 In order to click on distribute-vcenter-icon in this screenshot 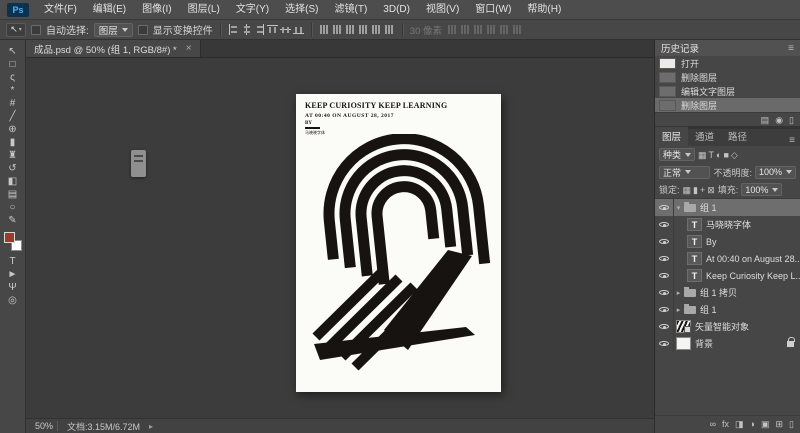, I will do `click(337, 29)`.